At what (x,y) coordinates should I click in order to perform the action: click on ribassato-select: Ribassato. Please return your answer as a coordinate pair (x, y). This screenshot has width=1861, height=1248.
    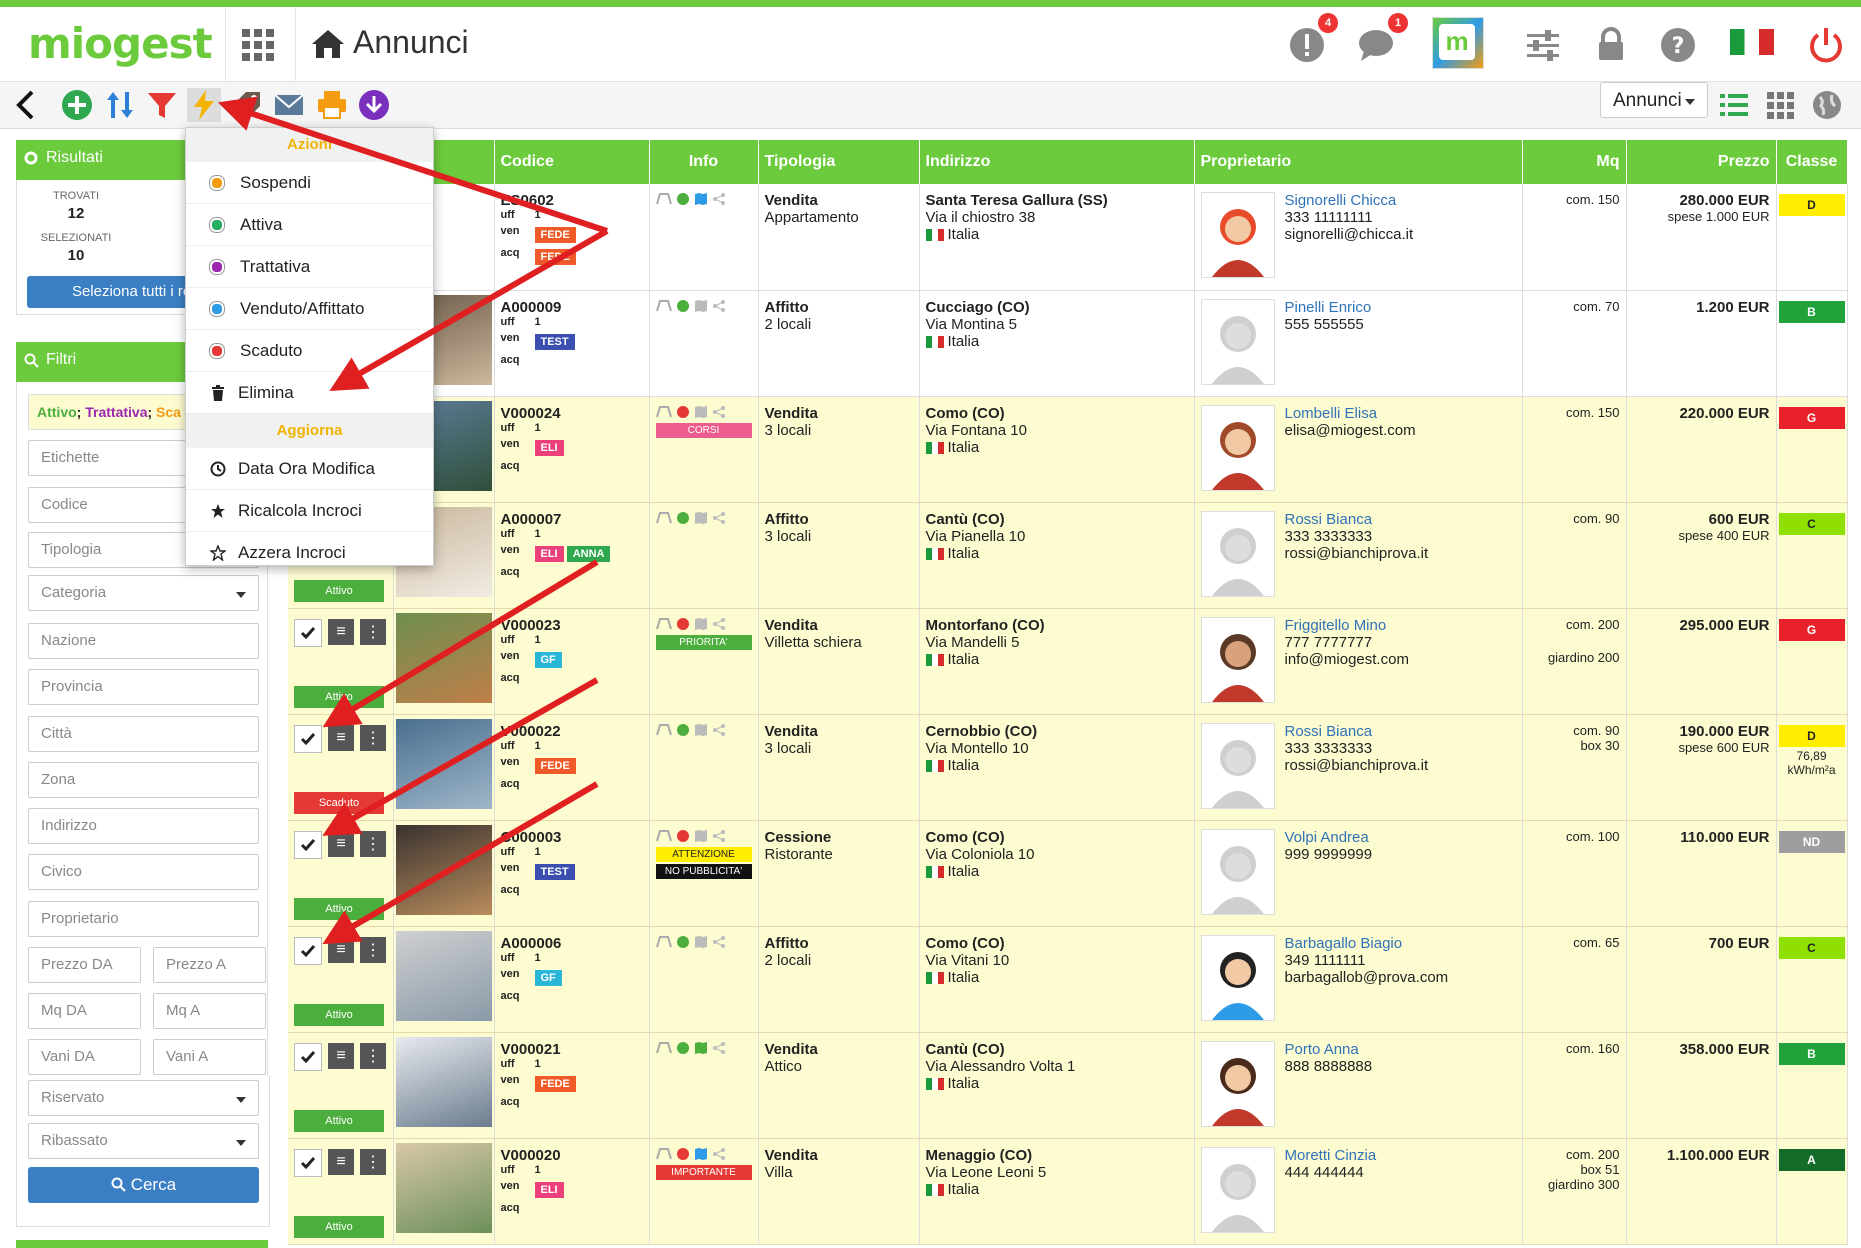
    Looking at the image, I should click on (143, 1141).